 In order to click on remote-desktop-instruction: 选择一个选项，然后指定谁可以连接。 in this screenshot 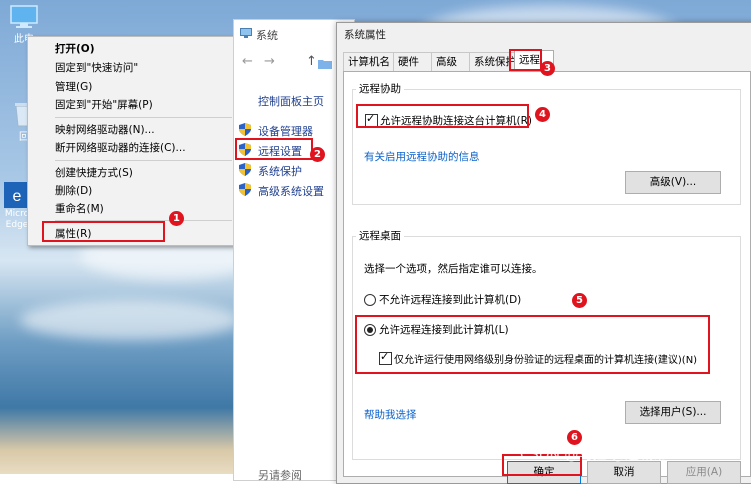, I will do `click(453, 269)`.